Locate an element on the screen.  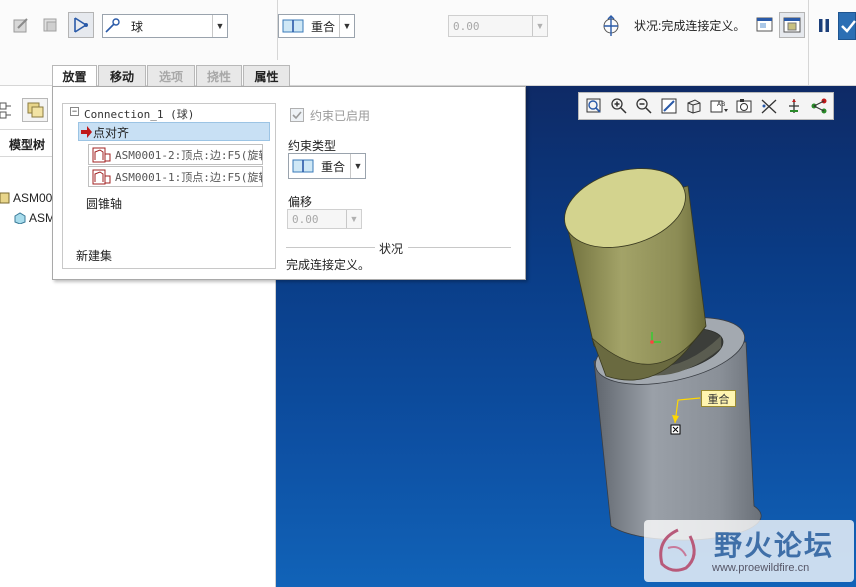
new-set-link: 新建集 is located at coordinates (94, 255).